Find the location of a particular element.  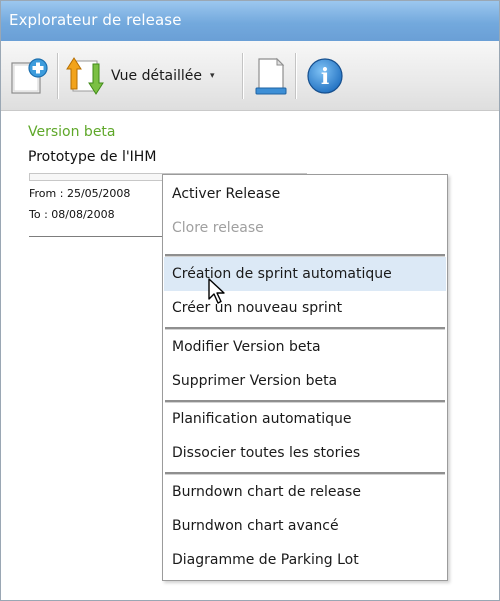

toolbar: Vue détaillée ▾ i is located at coordinates (250, 76).